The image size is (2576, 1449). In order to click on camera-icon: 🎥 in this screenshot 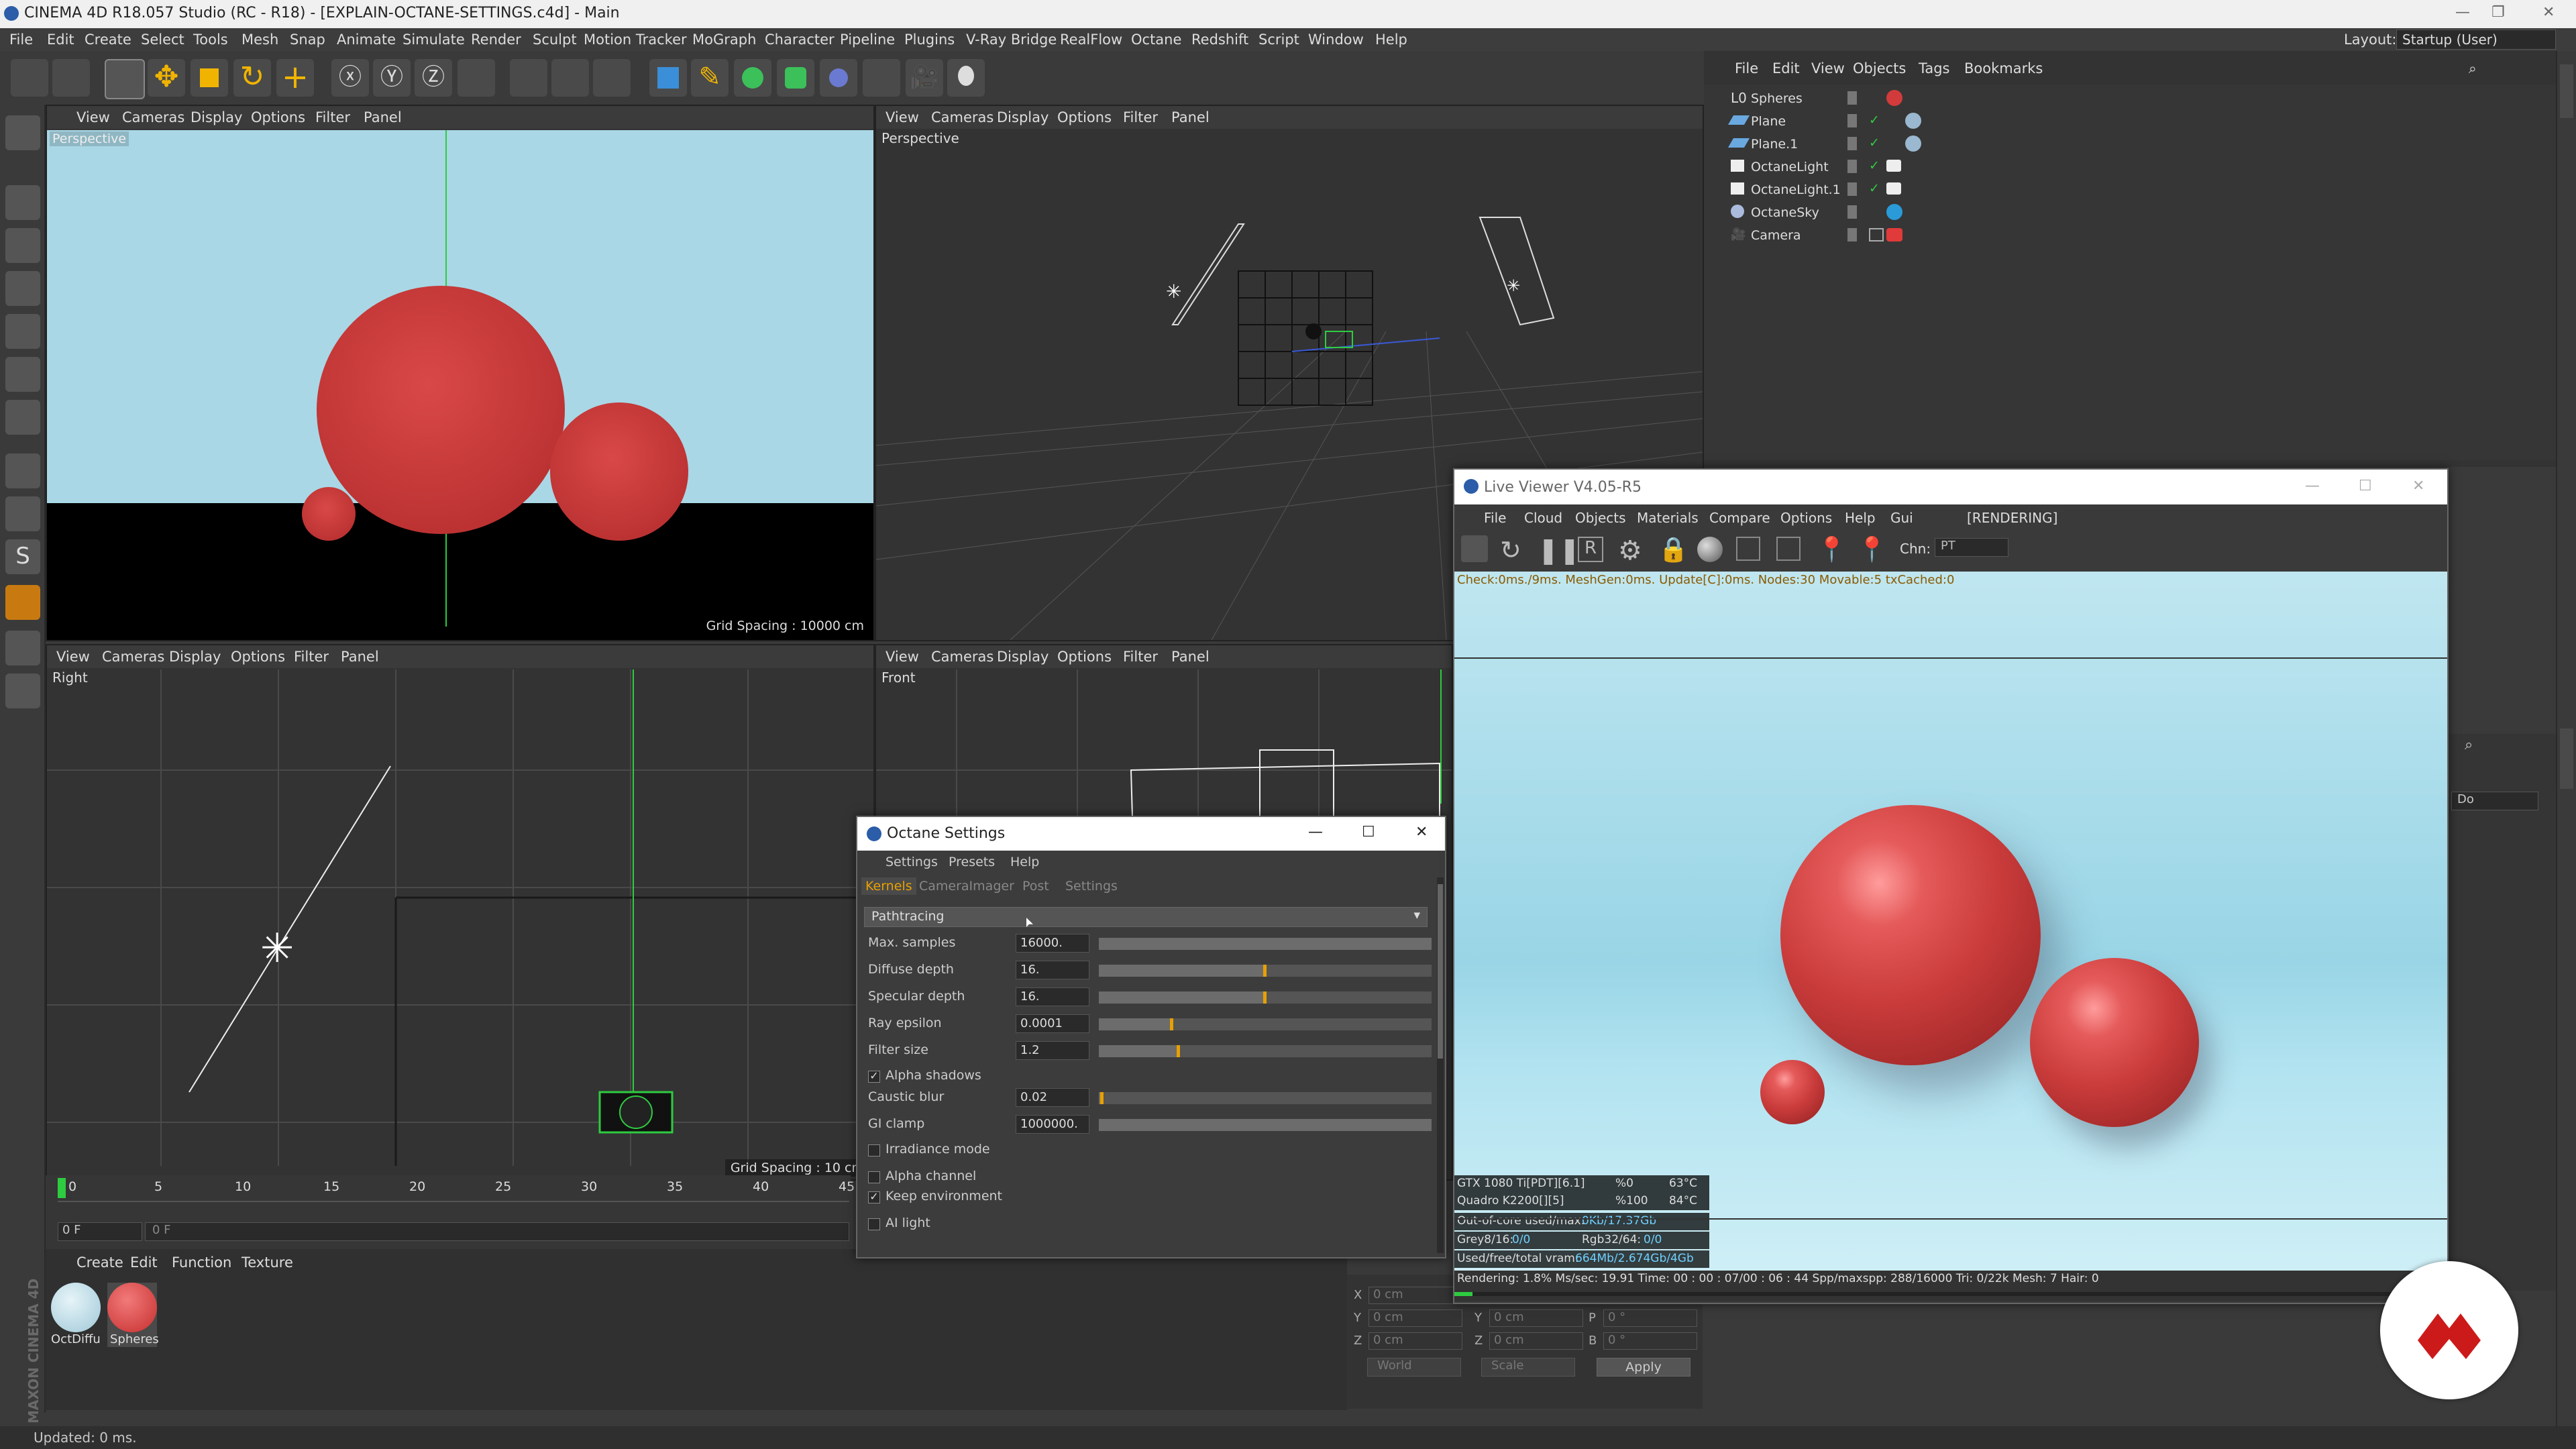, I will do `click(924, 78)`.